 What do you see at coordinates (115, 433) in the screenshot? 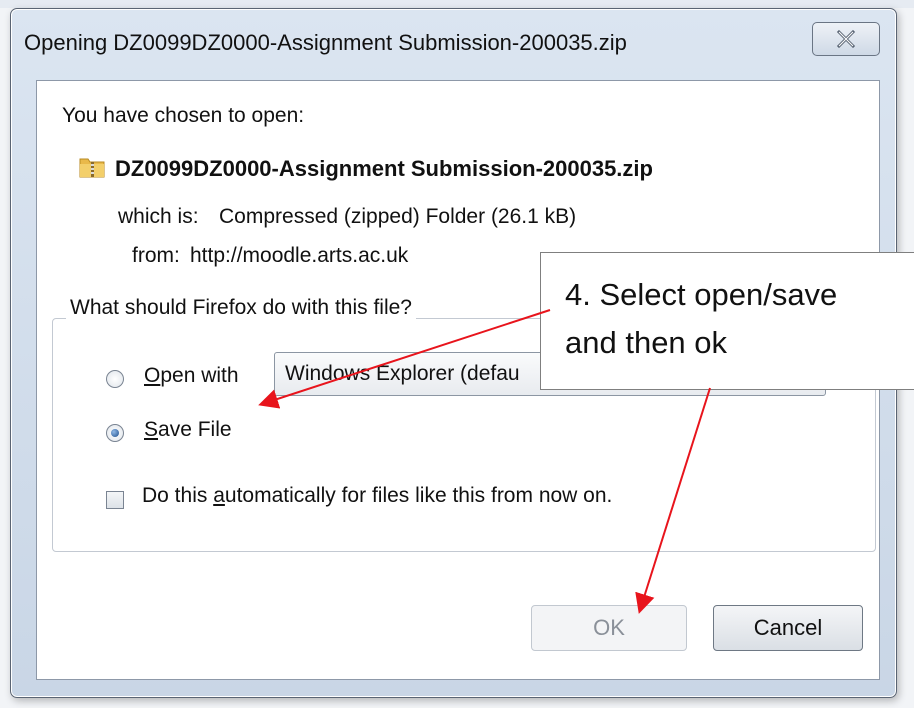
I see `save-file-radio` at bounding box center [115, 433].